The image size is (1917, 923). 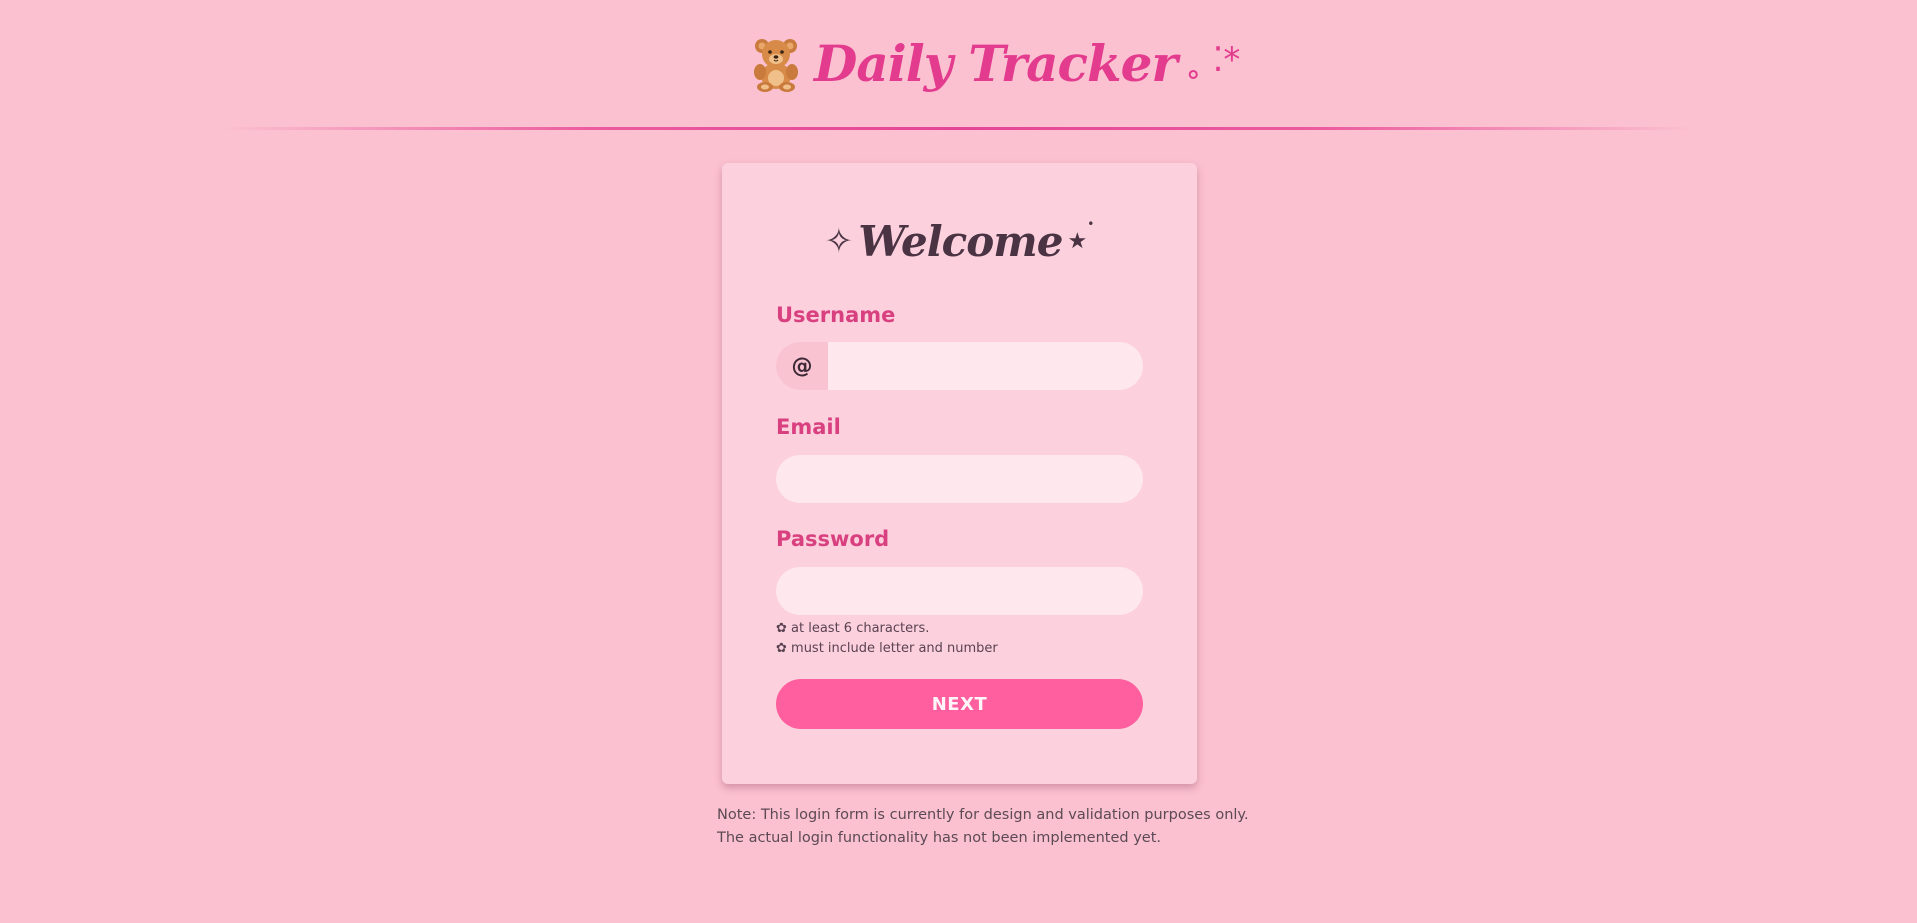 What do you see at coordinates (808, 427) in the screenshot?
I see `email-label: Email` at bounding box center [808, 427].